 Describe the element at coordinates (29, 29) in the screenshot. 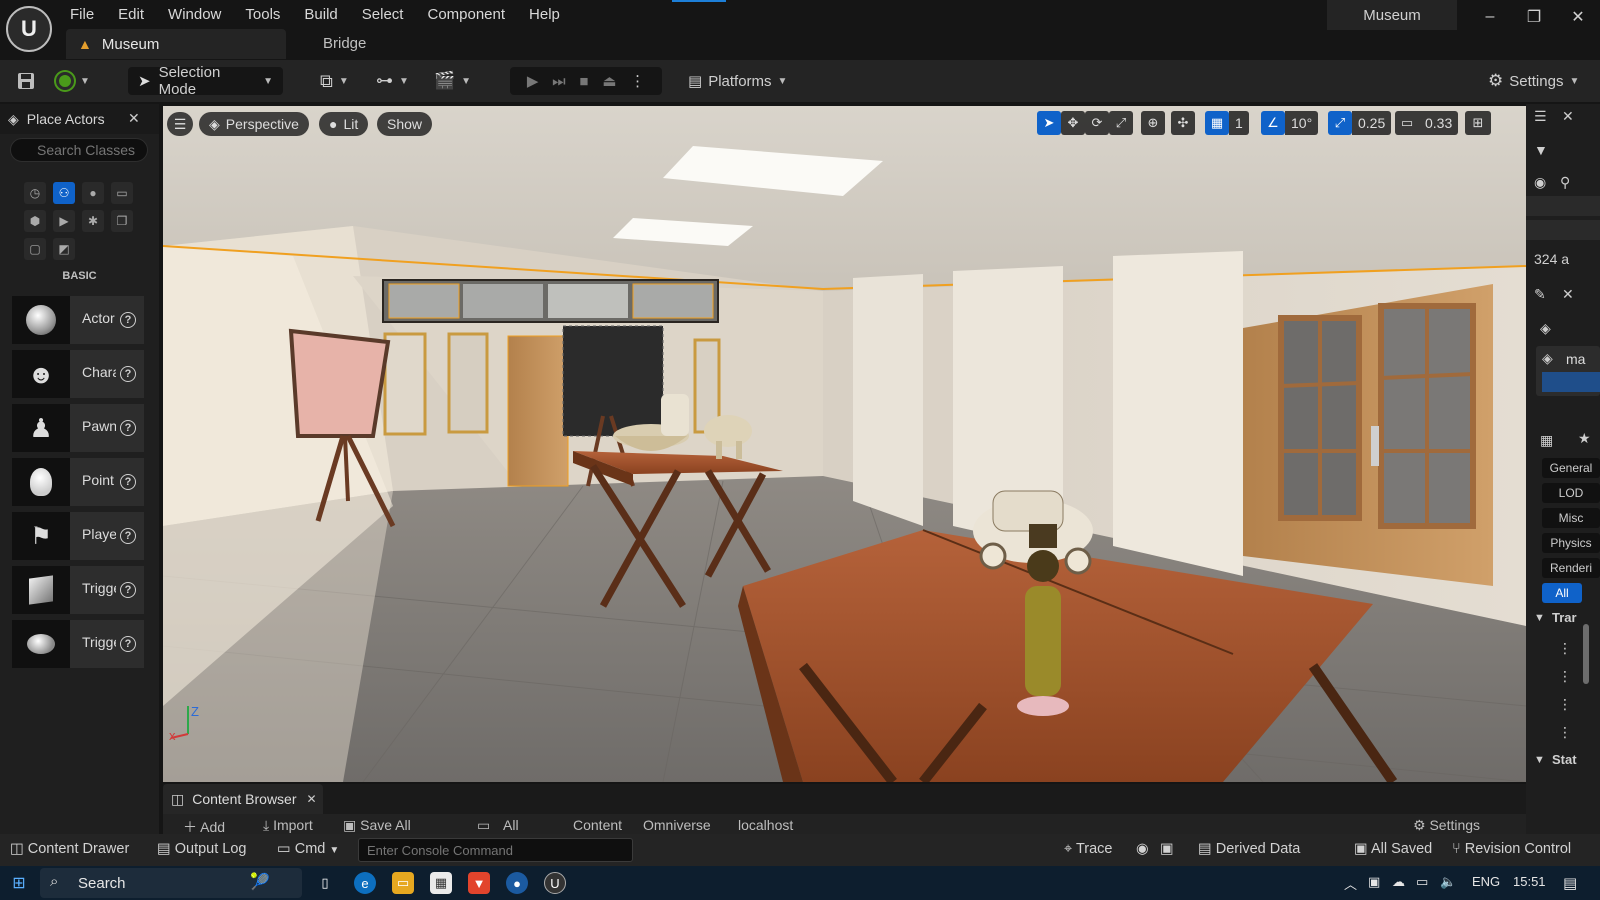

I see `unreal-logo-icon: U` at that location.